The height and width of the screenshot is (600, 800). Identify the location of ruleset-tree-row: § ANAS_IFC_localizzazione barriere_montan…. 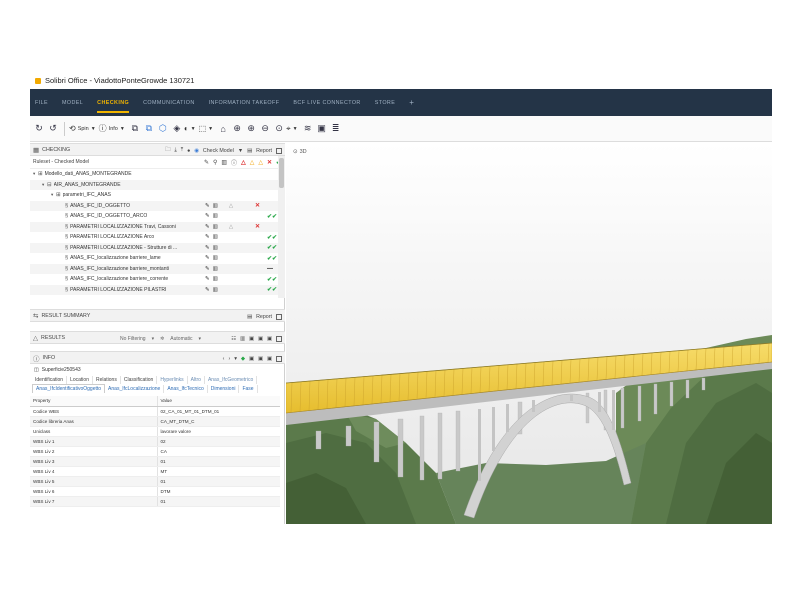
(157, 268).